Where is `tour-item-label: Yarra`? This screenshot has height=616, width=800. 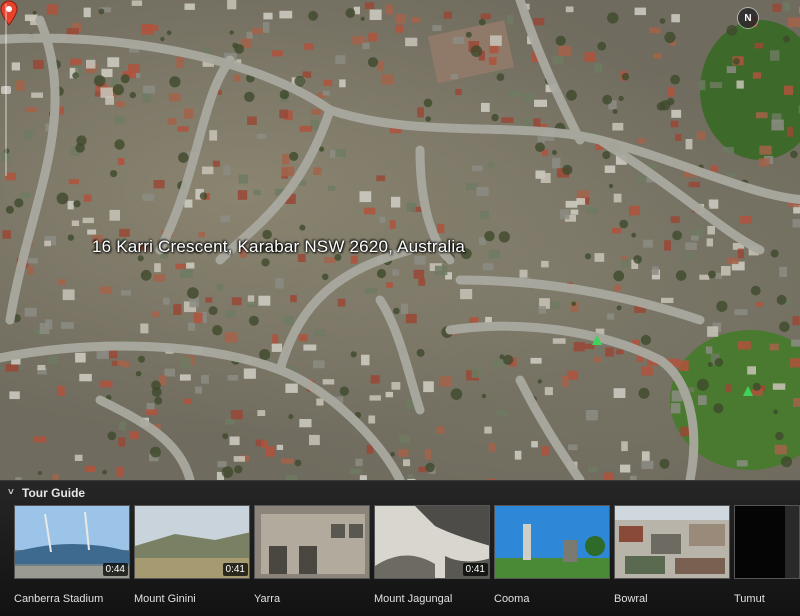 tour-item-label: Yarra is located at coordinates (319, 599).